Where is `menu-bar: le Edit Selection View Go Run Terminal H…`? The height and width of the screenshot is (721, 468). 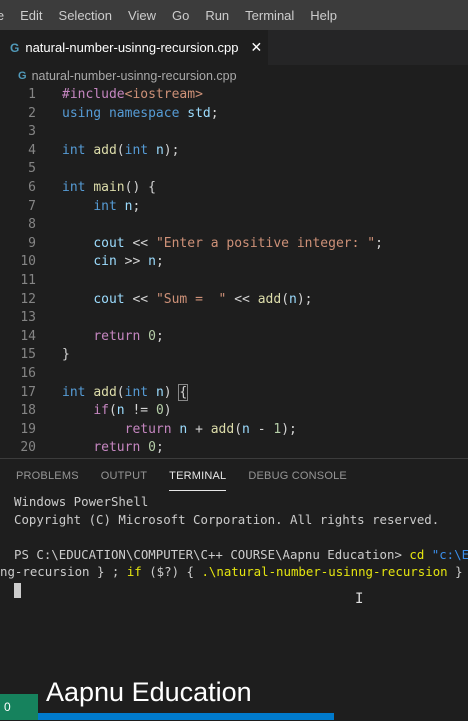 menu-bar: le Edit Selection View Go Run Terminal H… is located at coordinates (234, 15).